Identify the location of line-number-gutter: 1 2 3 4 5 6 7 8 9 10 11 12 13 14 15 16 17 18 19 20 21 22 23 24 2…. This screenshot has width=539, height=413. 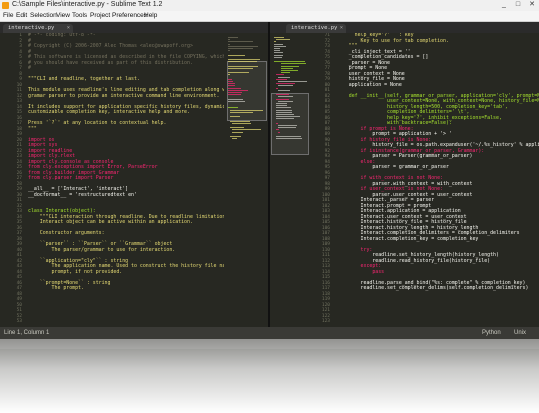
(12, 180).